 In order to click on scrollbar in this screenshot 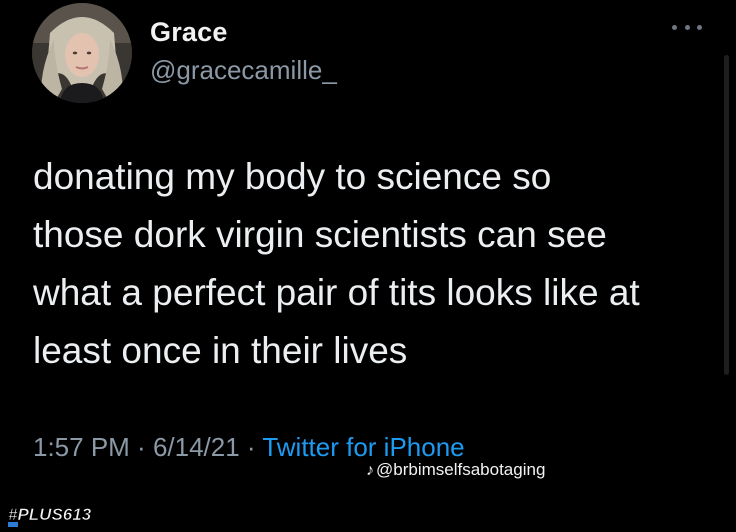, I will do `click(726, 215)`.